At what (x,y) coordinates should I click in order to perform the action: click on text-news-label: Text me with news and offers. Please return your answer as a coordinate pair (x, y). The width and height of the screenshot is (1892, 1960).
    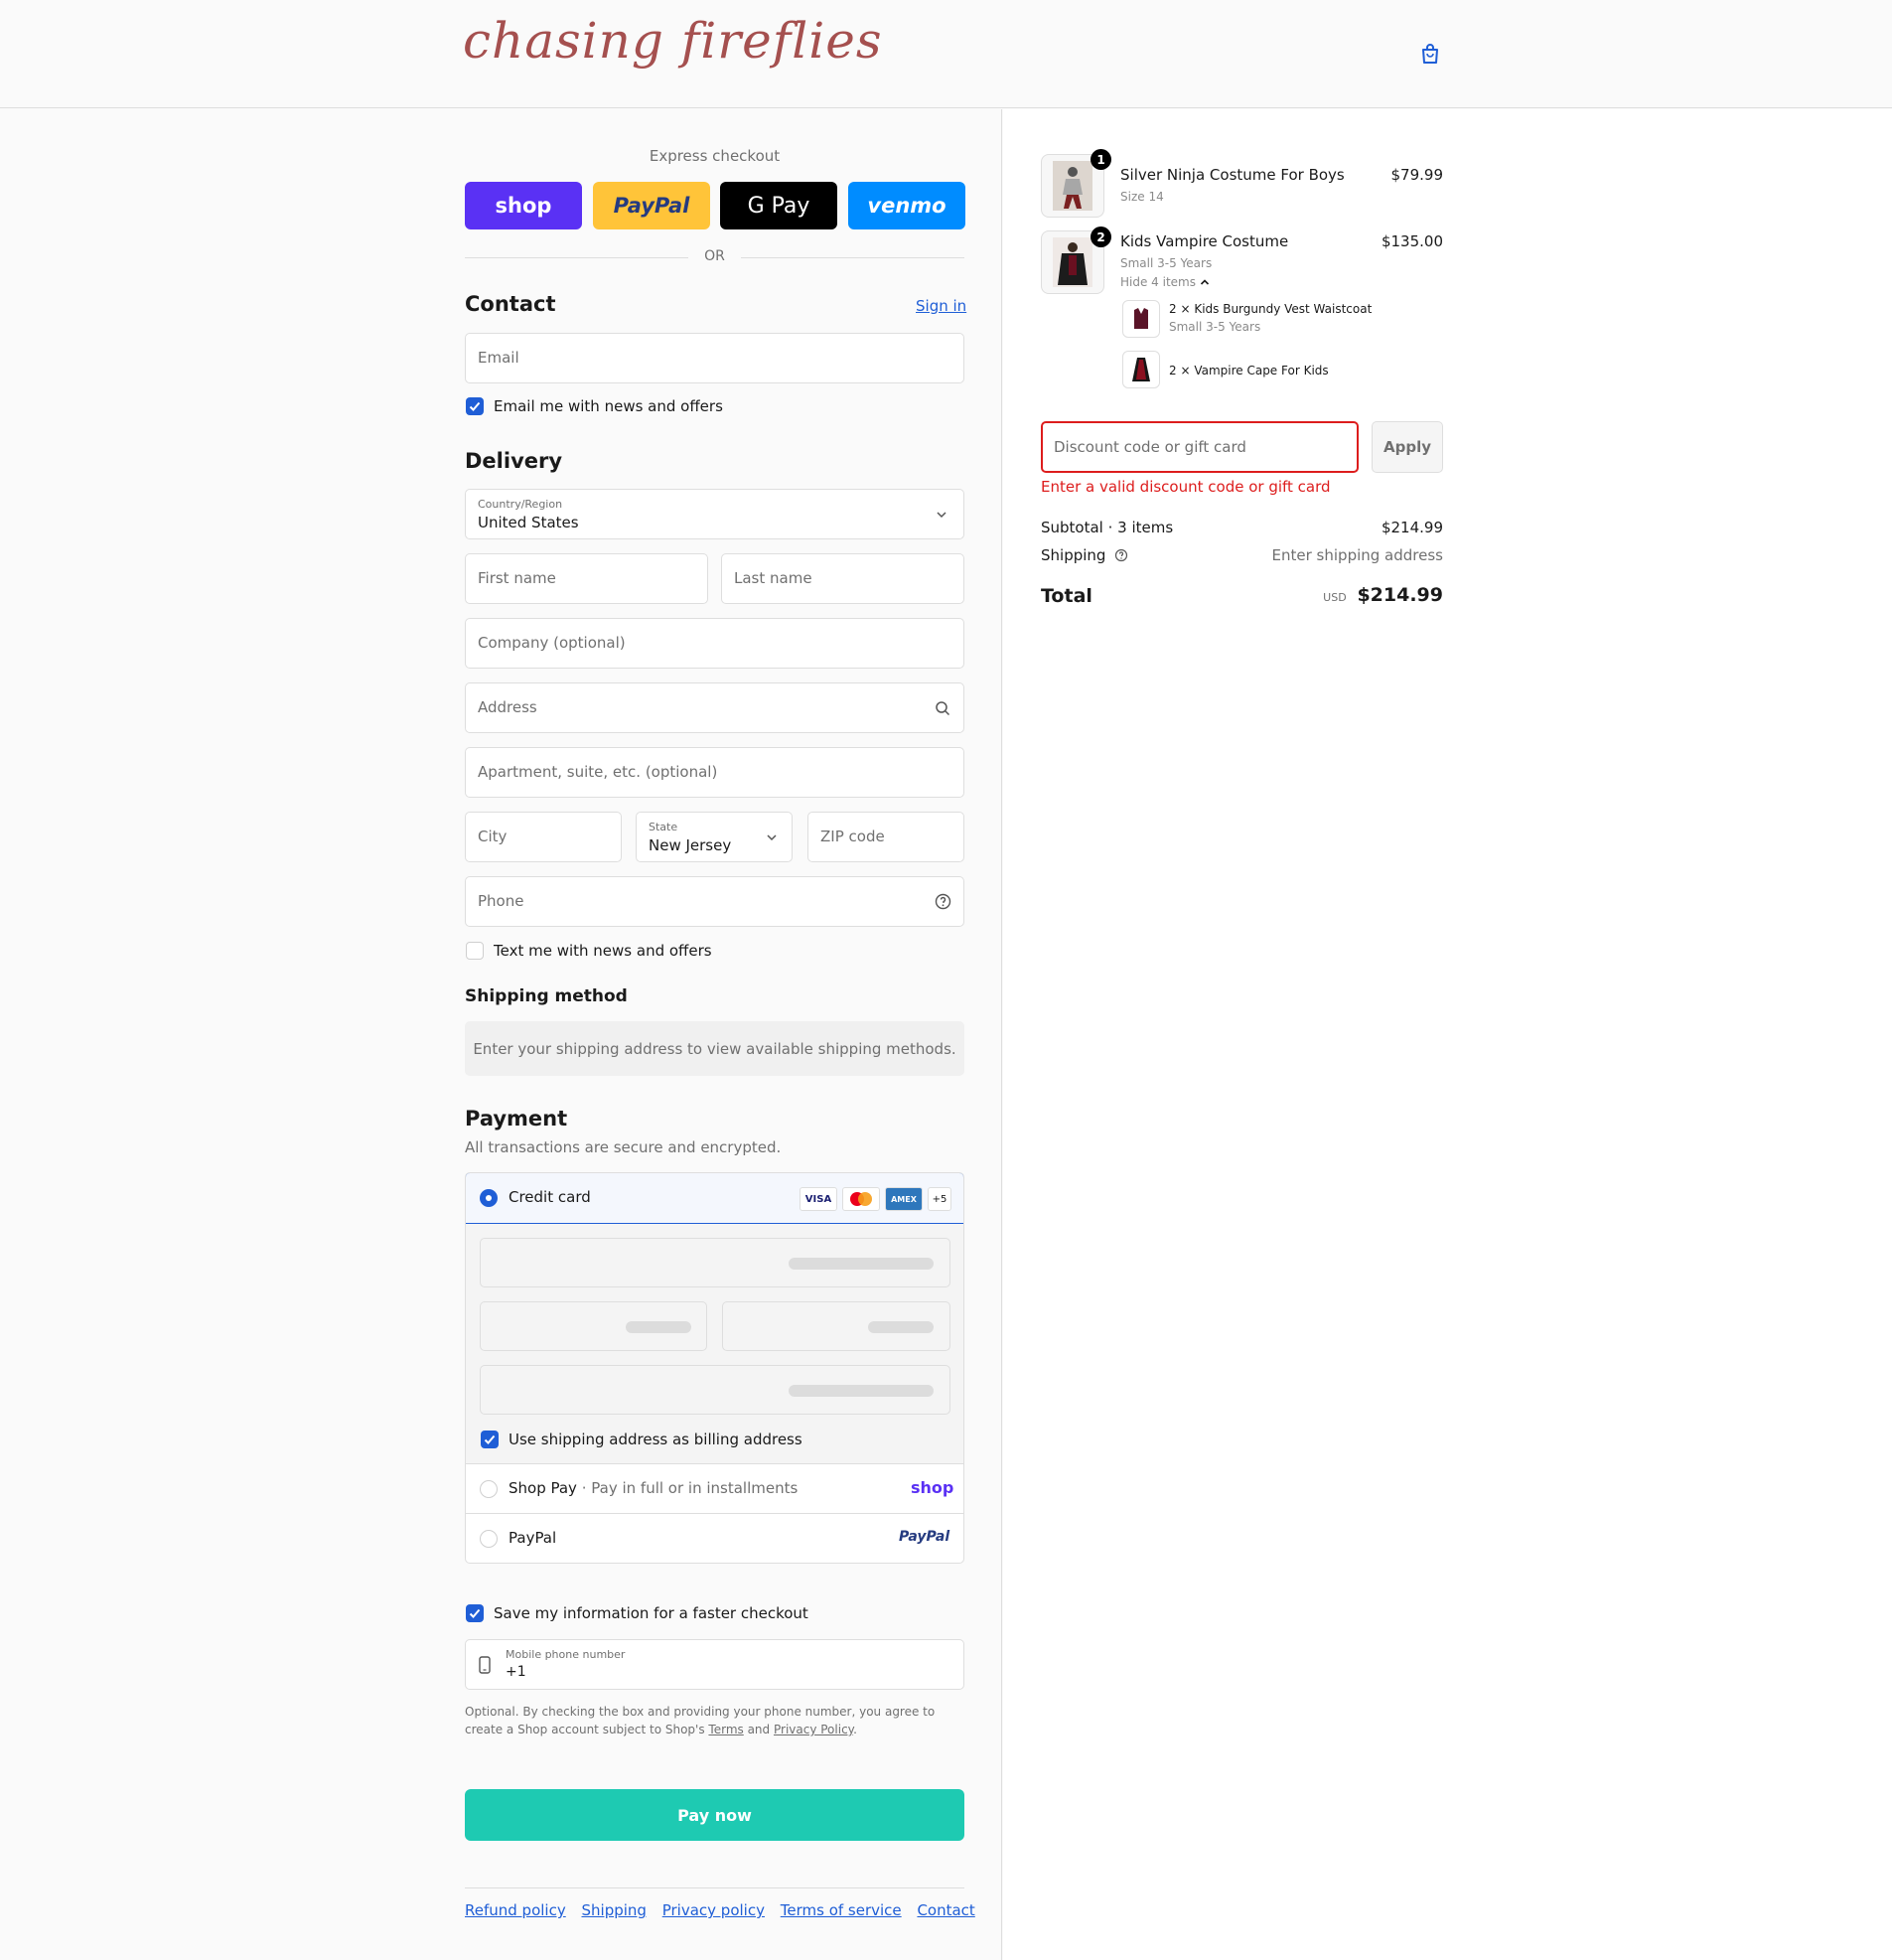
    Looking at the image, I should click on (603, 951).